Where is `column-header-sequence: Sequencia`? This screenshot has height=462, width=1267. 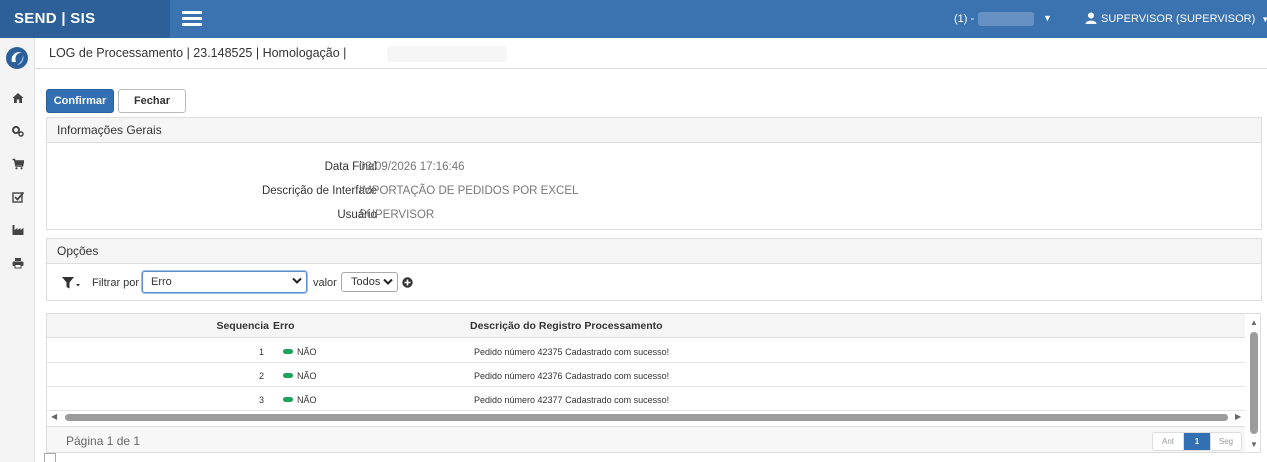
column-header-sequence: Sequencia is located at coordinates (242, 326).